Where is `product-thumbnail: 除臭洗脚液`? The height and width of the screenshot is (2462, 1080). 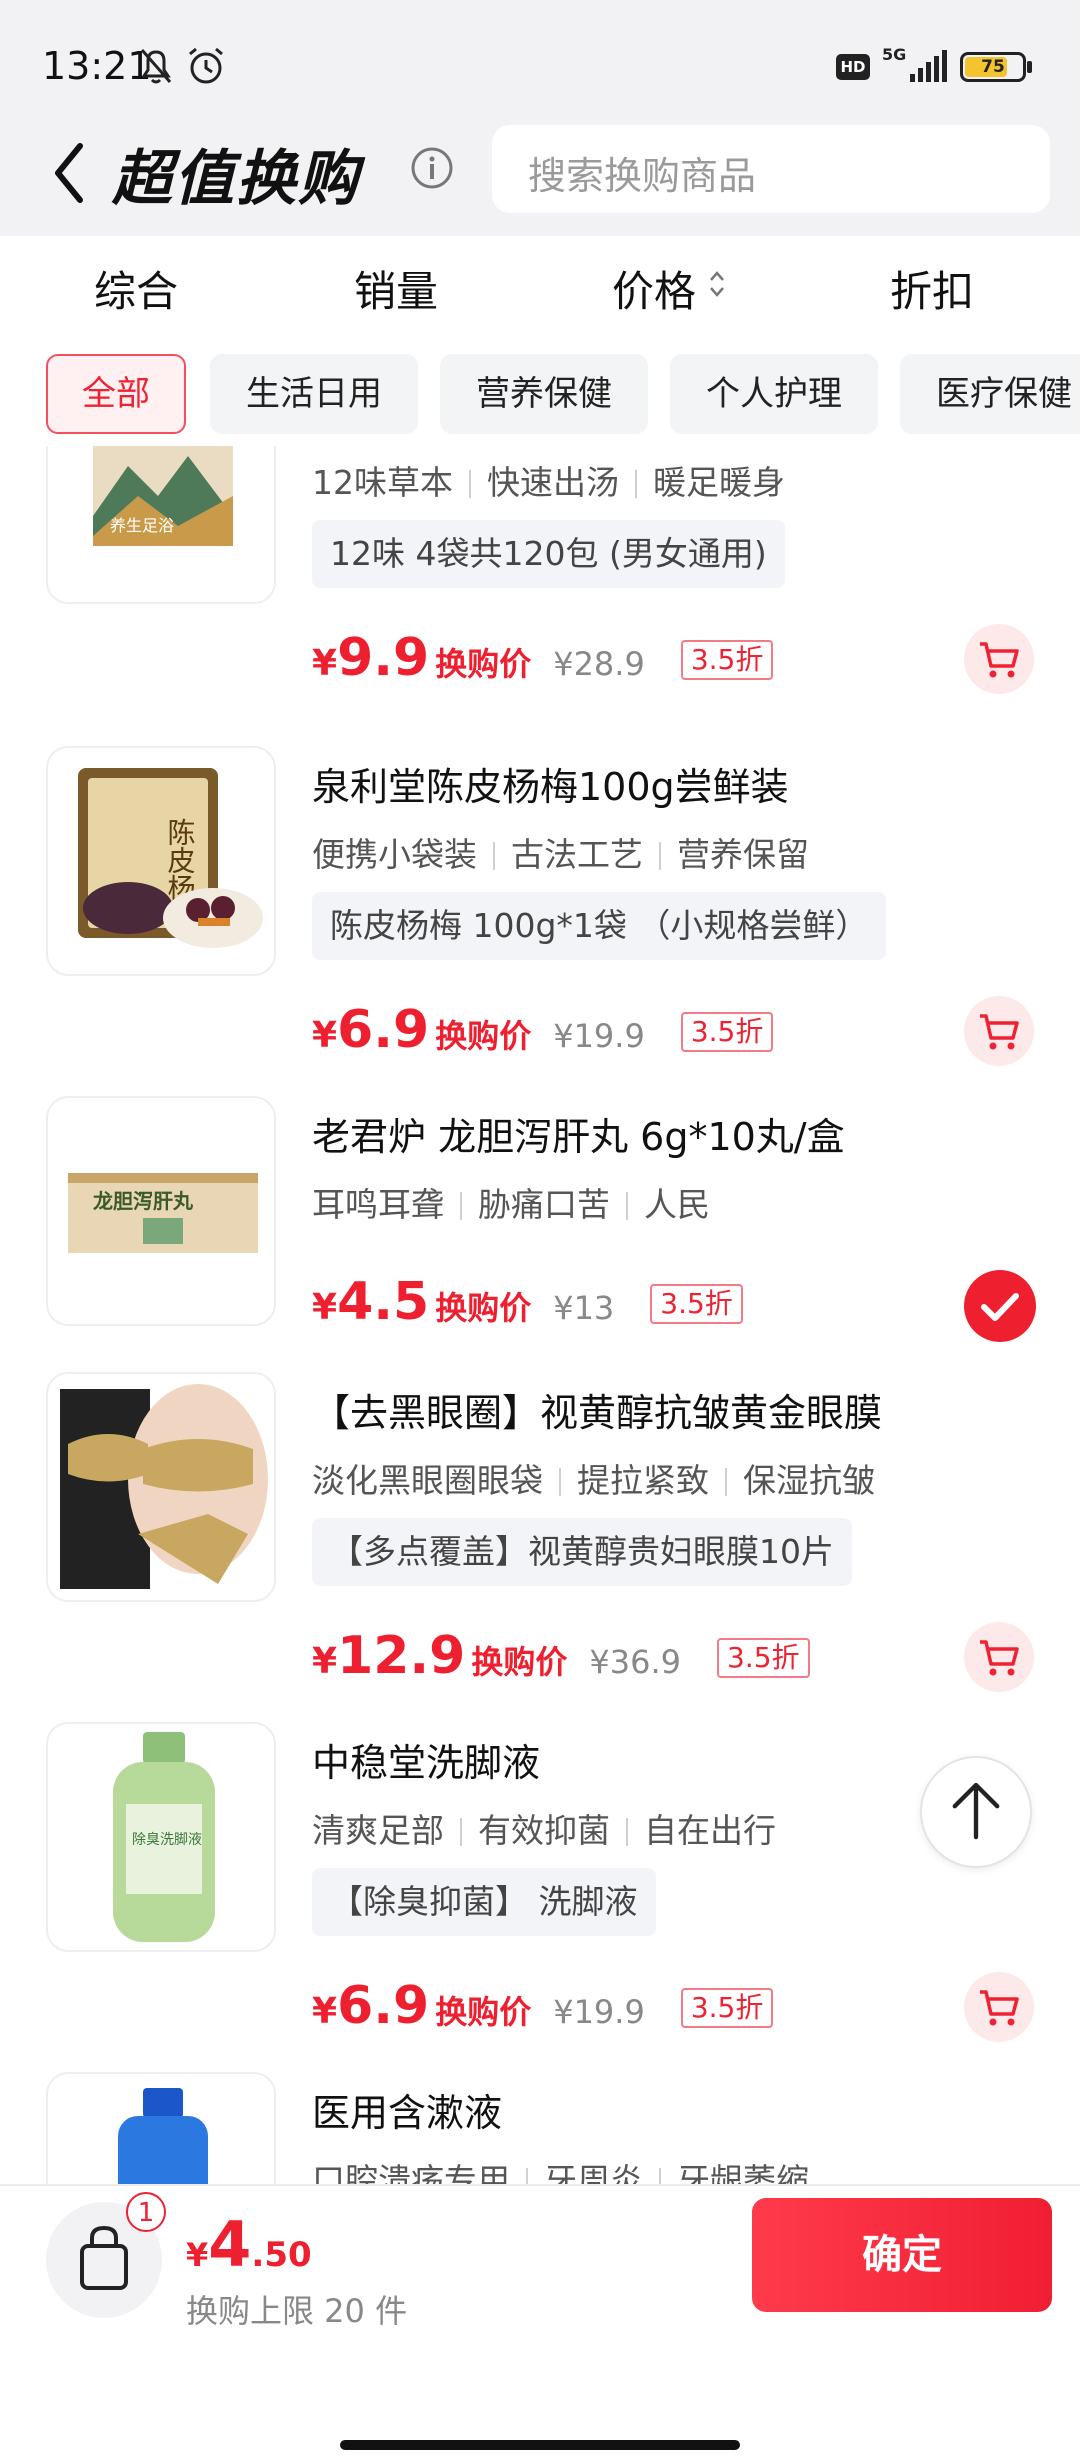 product-thumbnail: 除臭洗脚液 is located at coordinates (161, 1837).